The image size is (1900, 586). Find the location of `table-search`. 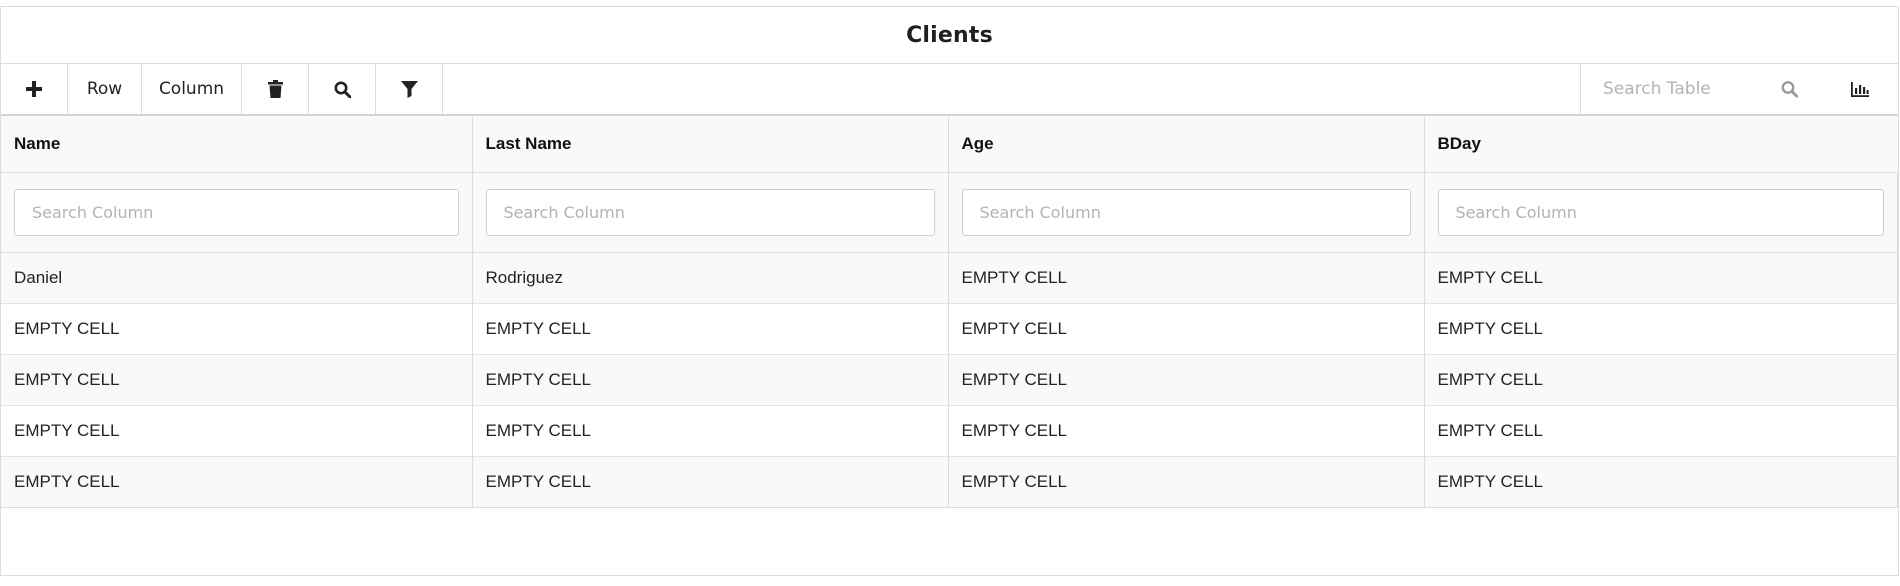

table-search is located at coordinates (1701, 89).